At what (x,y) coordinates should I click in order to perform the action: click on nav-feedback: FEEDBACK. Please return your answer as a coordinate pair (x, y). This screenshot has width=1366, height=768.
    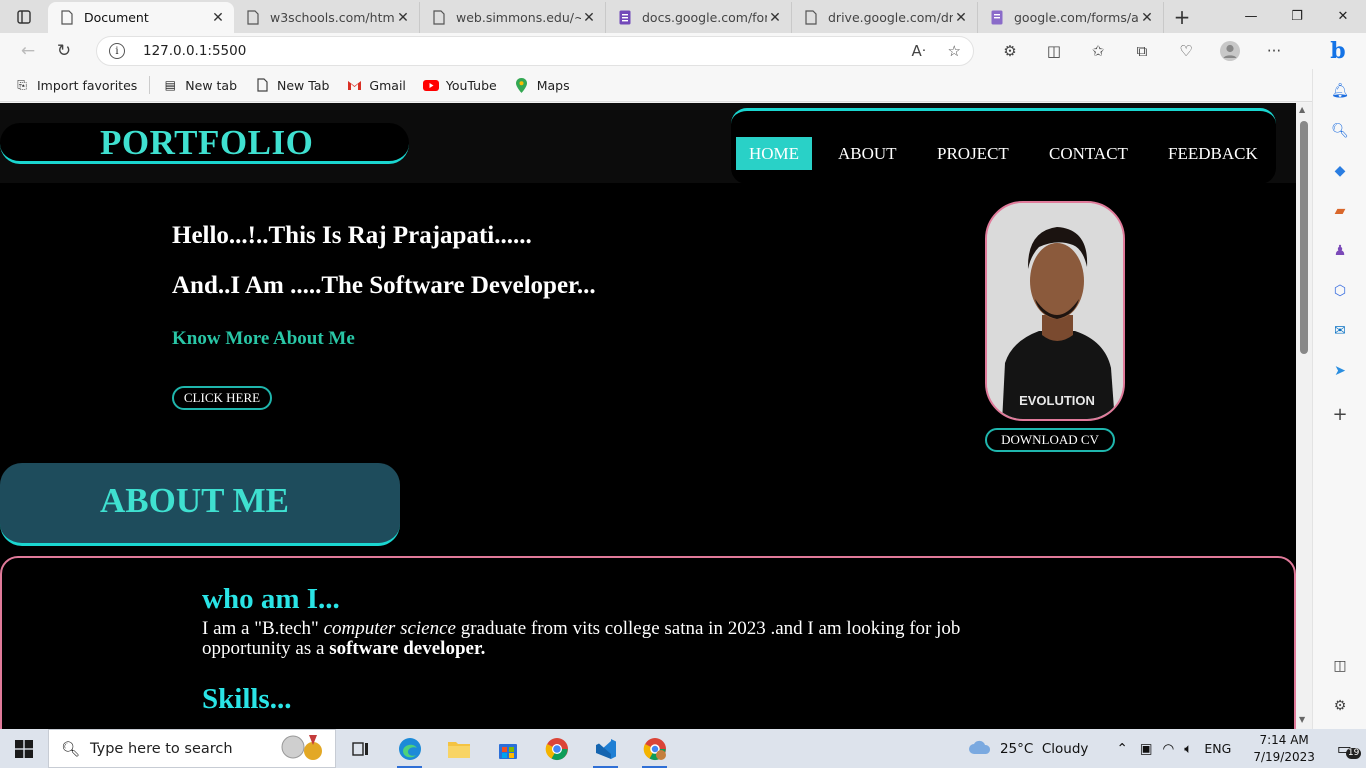
    Looking at the image, I should click on (1213, 153).